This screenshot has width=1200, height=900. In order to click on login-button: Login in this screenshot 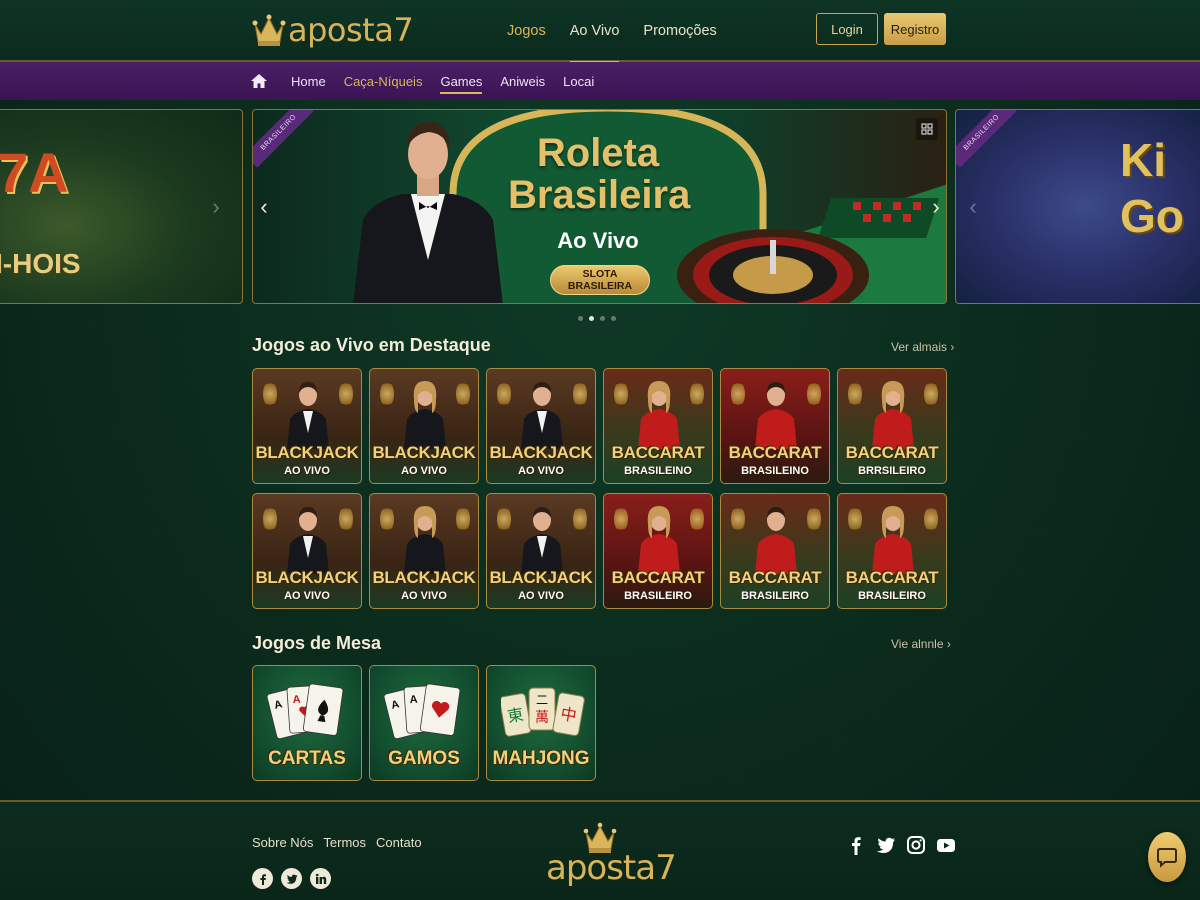, I will do `click(847, 29)`.